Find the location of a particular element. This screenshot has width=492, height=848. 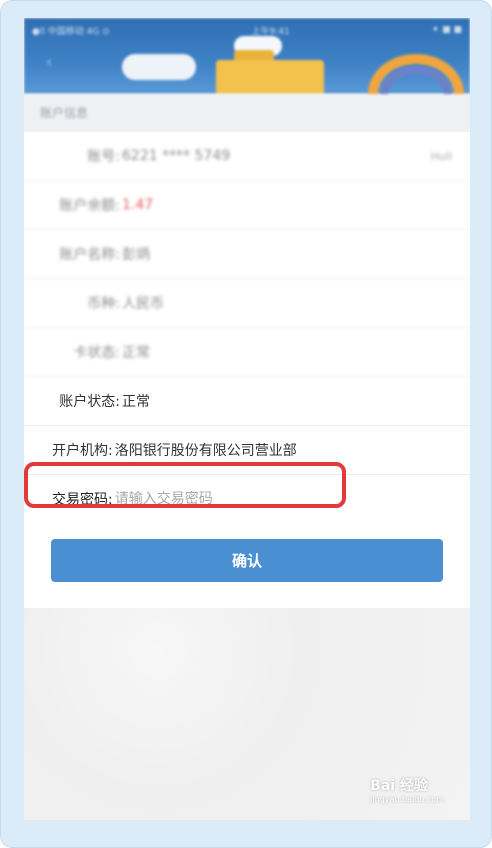

watermark-sub: jingyan.baidu.com is located at coordinates (407, 799).